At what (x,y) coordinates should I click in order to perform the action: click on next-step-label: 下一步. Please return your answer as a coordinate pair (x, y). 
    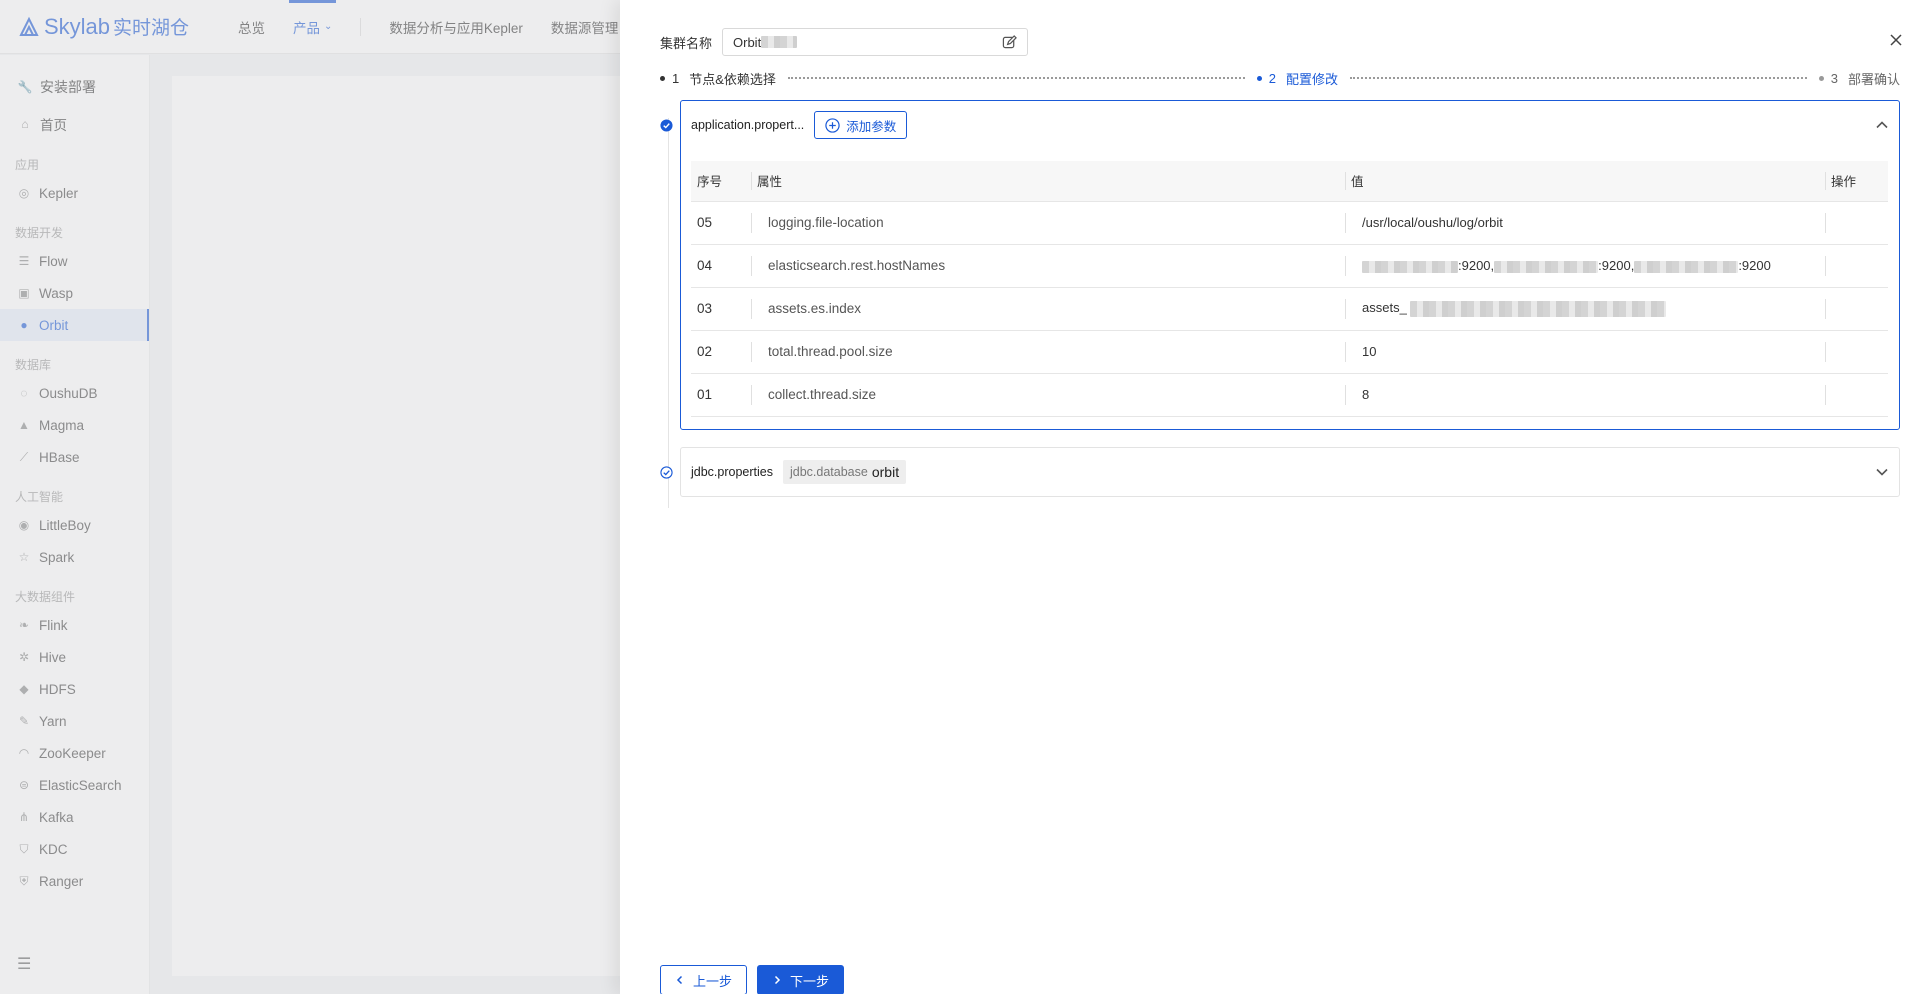
    Looking at the image, I should click on (810, 981).